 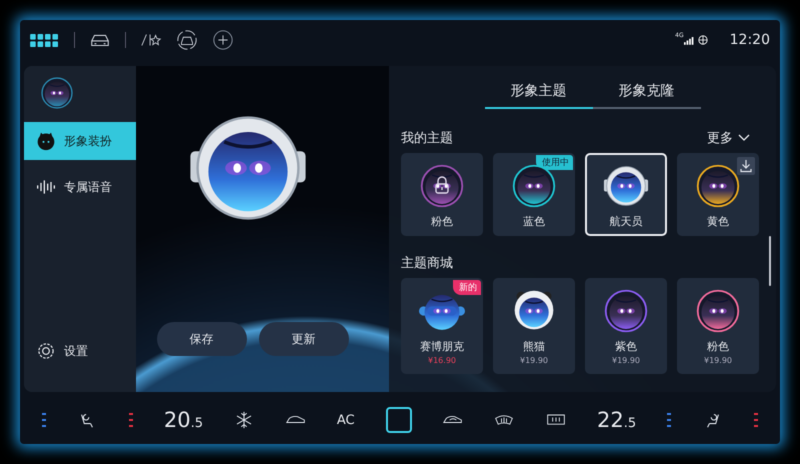 I want to click on store-card: 粉色 ¥19.90, so click(x=718, y=326).